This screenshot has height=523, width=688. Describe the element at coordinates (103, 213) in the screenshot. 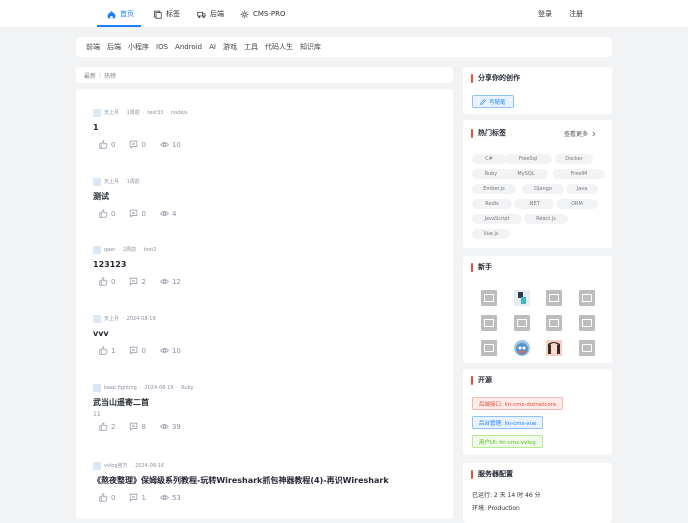

I see `thumbs-up-icon` at that location.